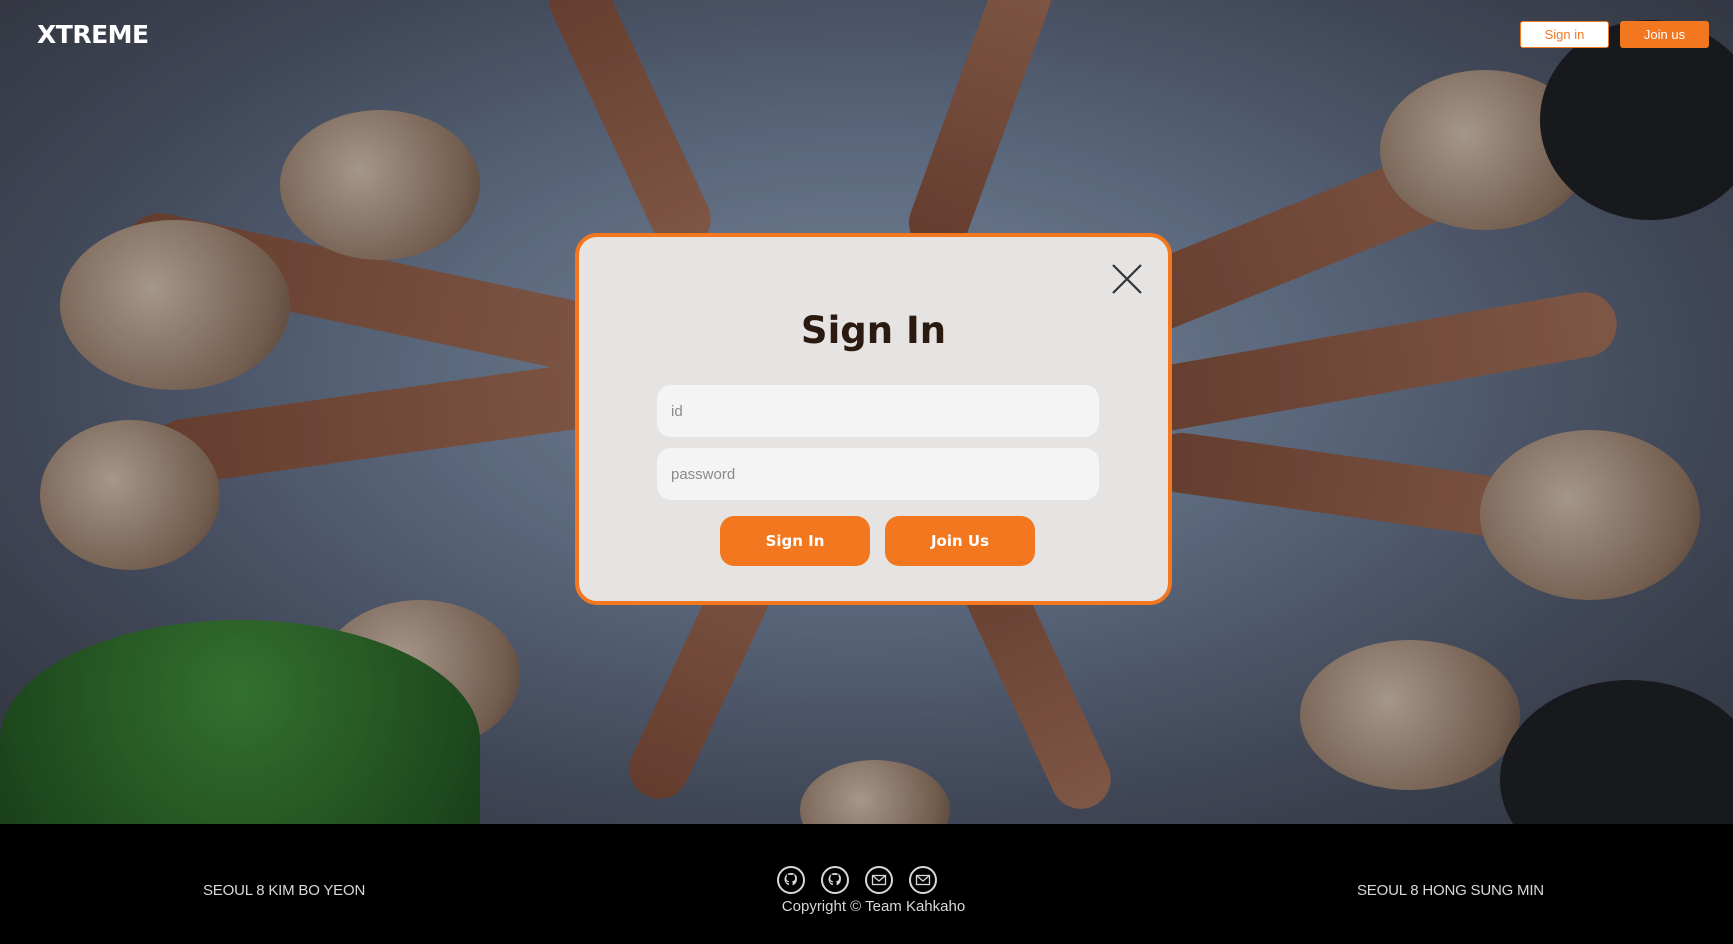 This screenshot has height=944, width=1733. What do you see at coordinates (795, 541) in the screenshot?
I see `signin-button: Sign In` at bounding box center [795, 541].